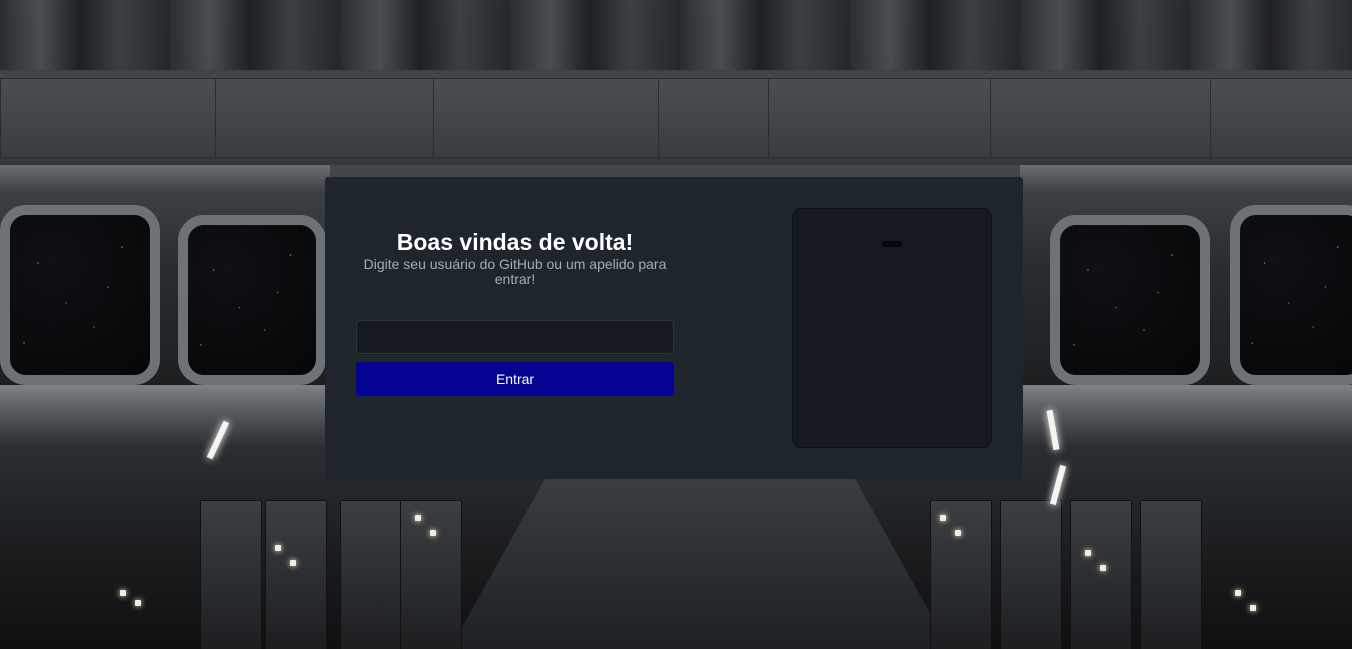  I want to click on right-rail, so click(1186, 179).